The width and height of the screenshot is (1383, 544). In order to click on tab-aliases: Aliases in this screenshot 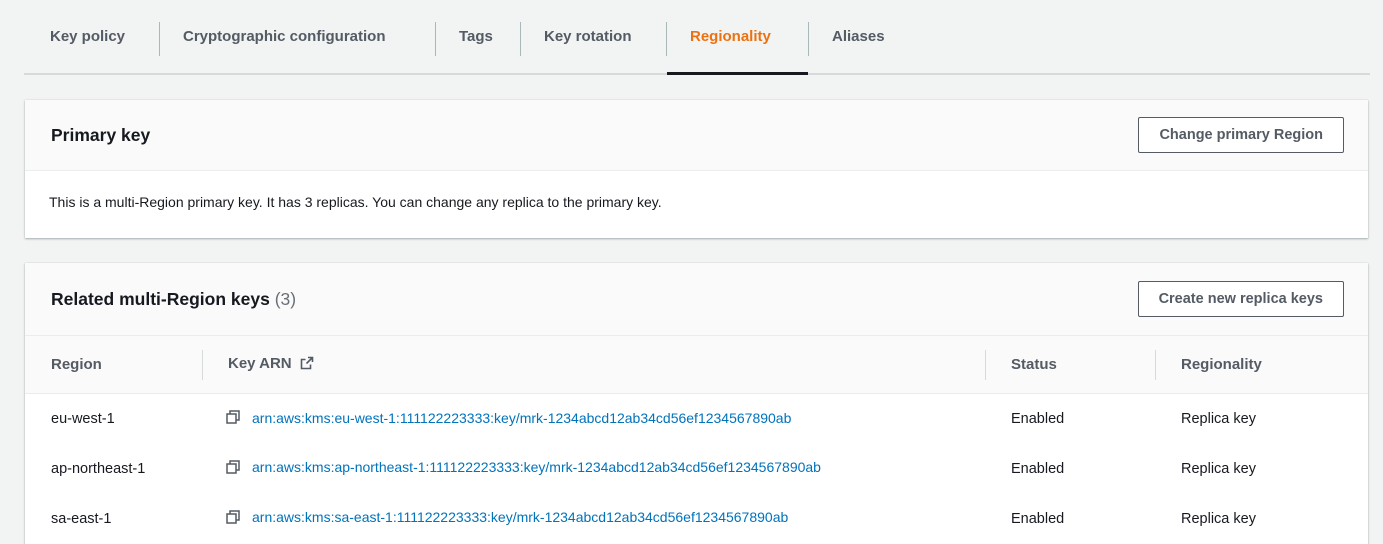, I will do `click(860, 36)`.